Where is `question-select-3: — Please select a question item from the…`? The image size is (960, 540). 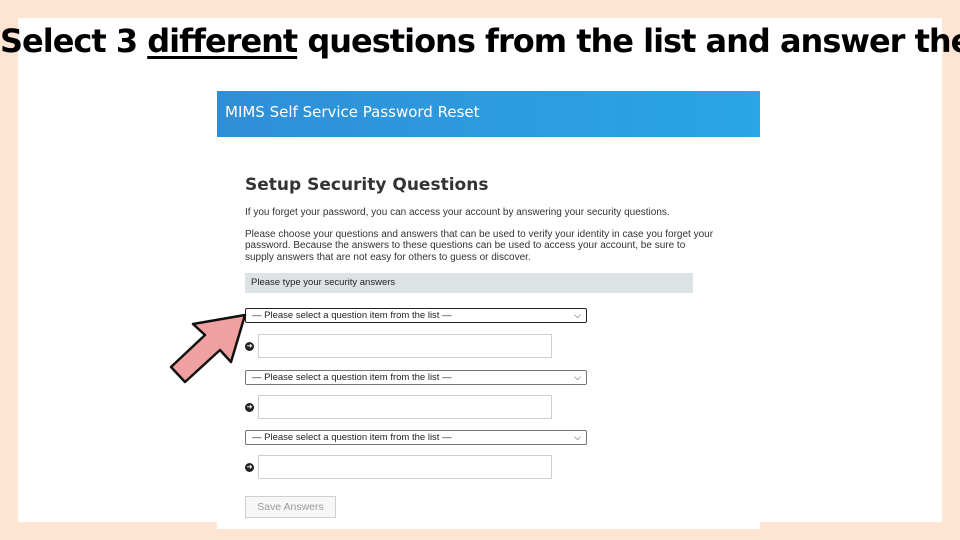 question-select-3: — Please select a question item from the… is located at coordinates (416, 437).